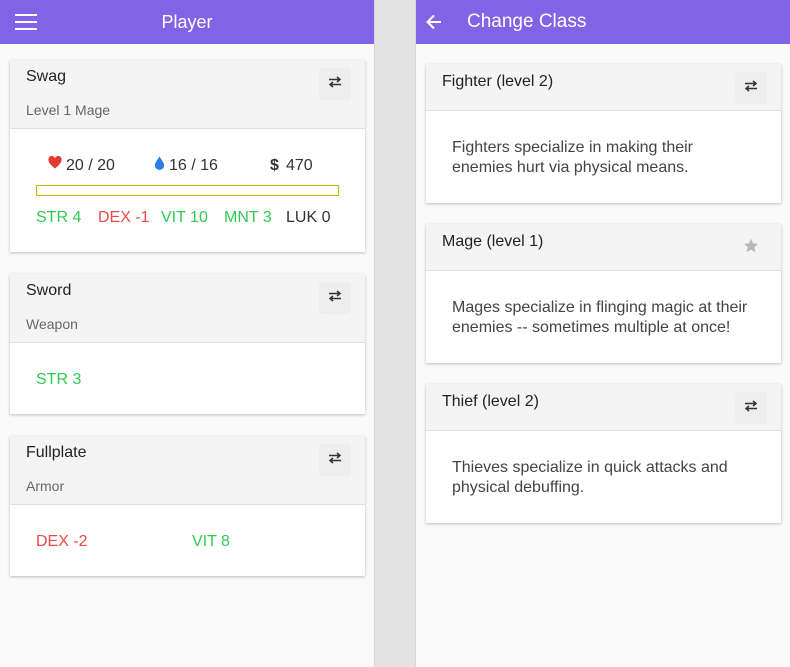 This screenshot has width=790, height=667. What do you see at coordinates (603, 407) in the screenshot?
I see `class-card-header: Thief (level 2)` at bounding box center [603, 407].